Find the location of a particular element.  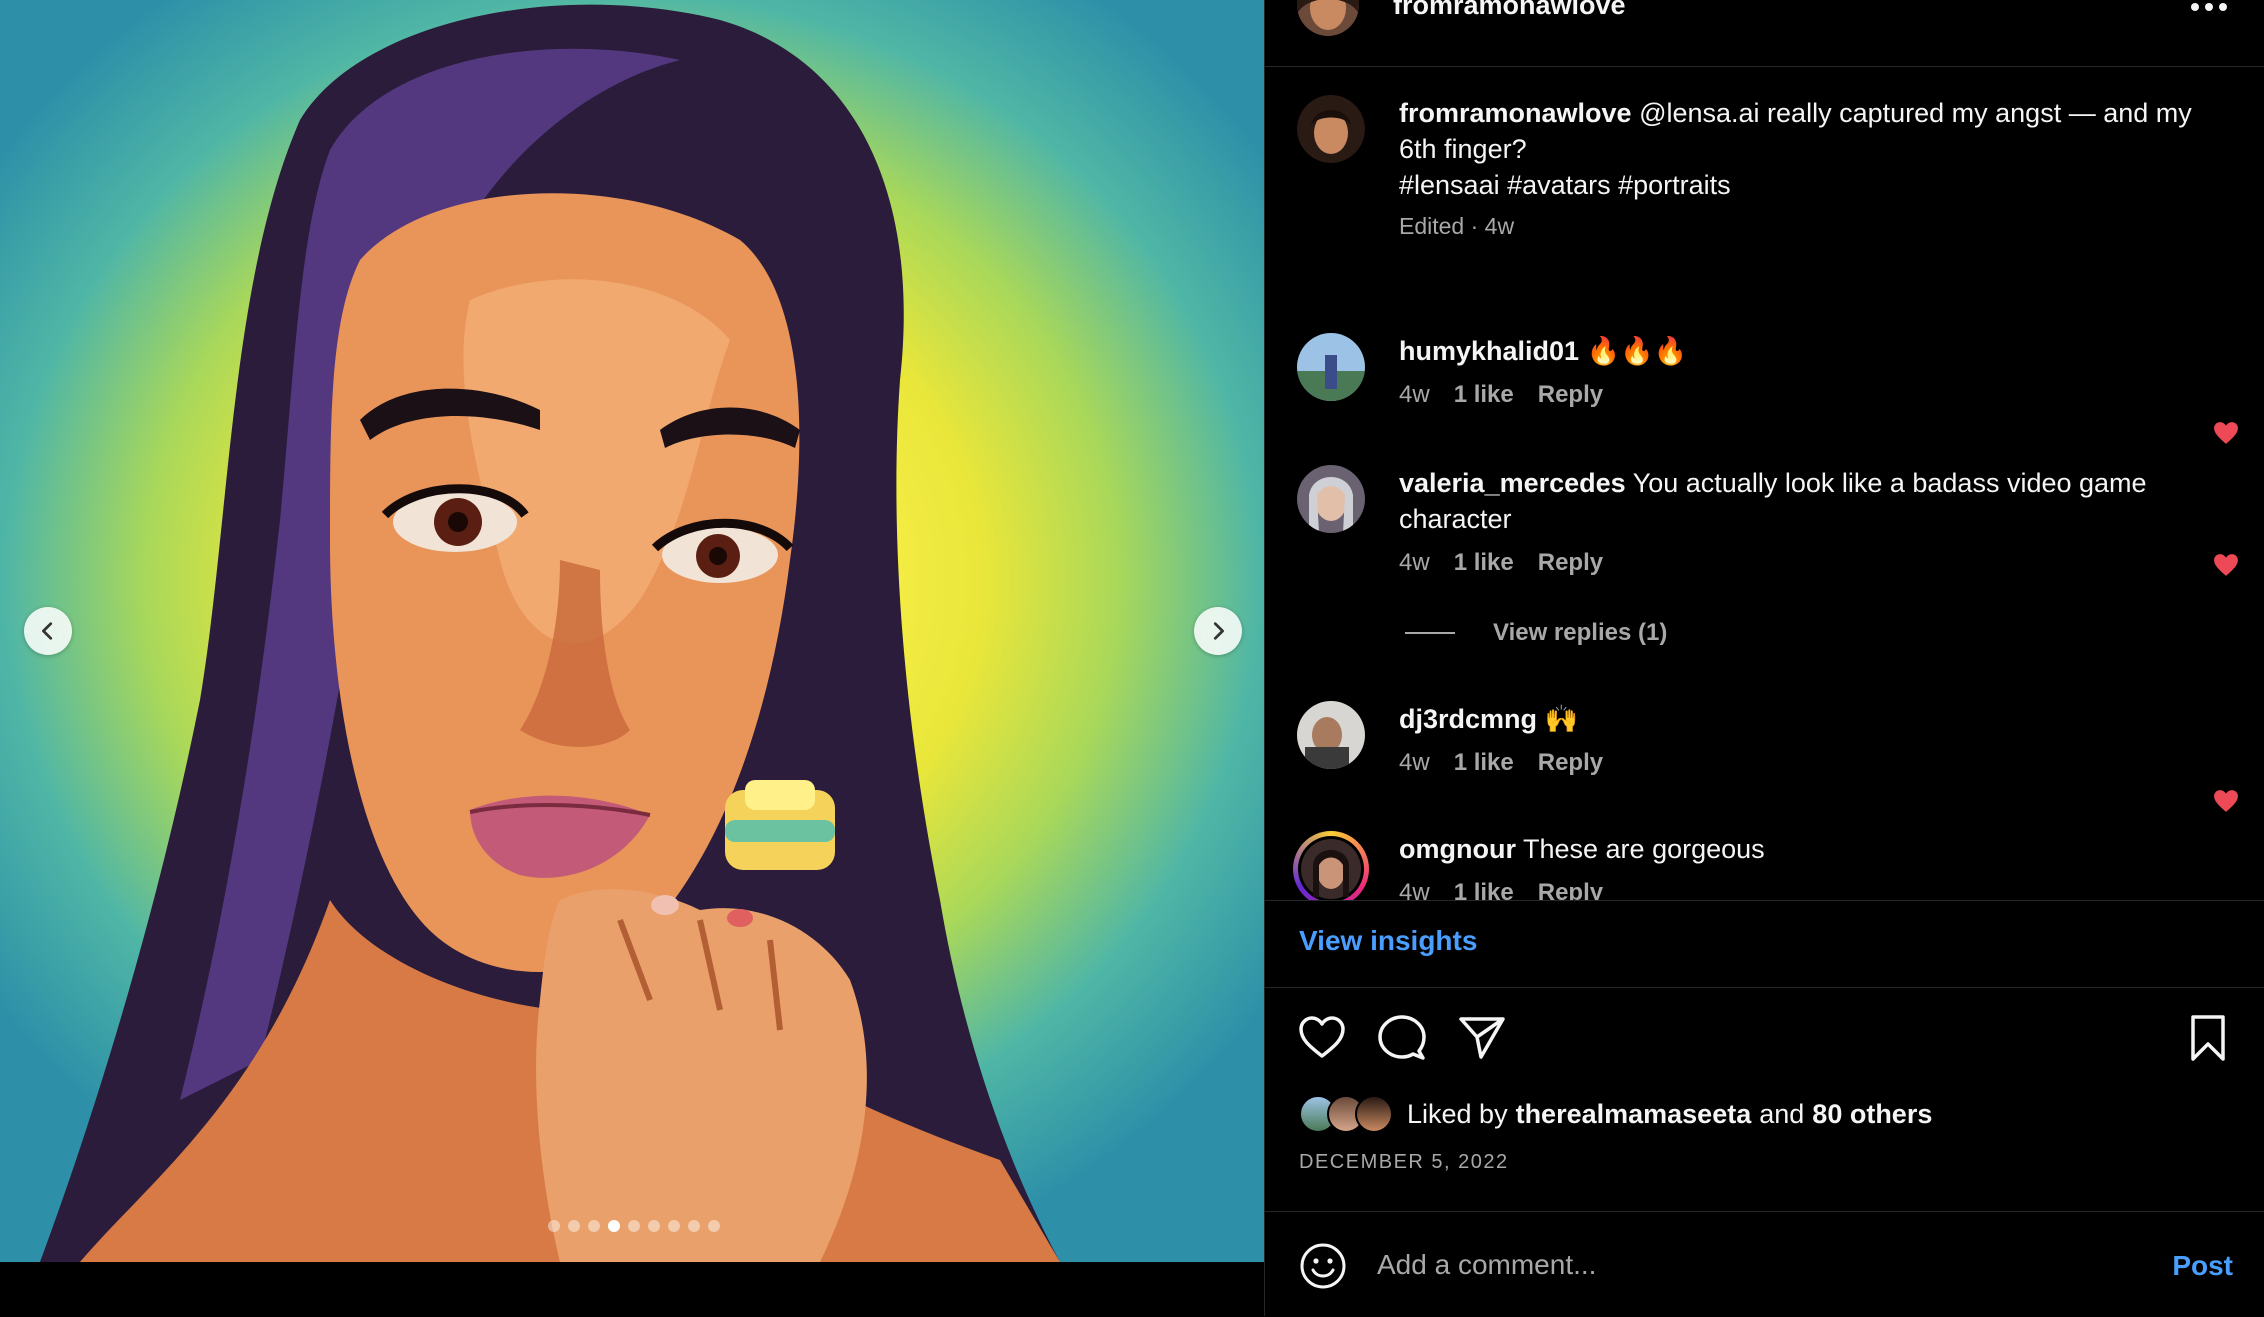

caption-hashtags: #lensaai #avatars #portraits is located at coordinates (1797, 185).